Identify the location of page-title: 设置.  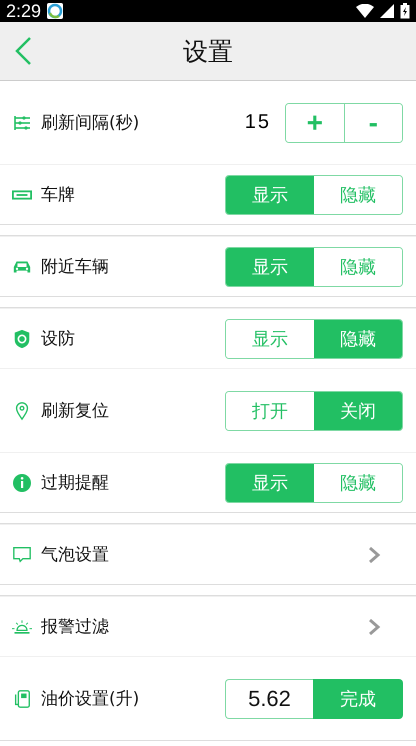
(208, 52).